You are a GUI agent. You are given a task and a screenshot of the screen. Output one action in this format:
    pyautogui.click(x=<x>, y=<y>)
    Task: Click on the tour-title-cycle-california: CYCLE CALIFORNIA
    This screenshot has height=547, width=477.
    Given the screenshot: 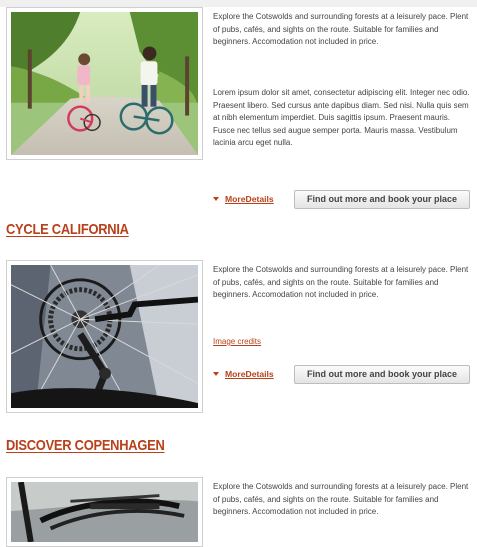 What is the action you would take?
    pyautogui.click(x=67, y=229)
    